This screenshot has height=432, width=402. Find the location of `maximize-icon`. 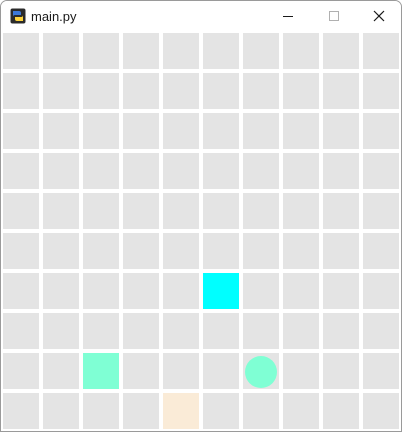

maximize-icon is located at coordinates (334, 16).